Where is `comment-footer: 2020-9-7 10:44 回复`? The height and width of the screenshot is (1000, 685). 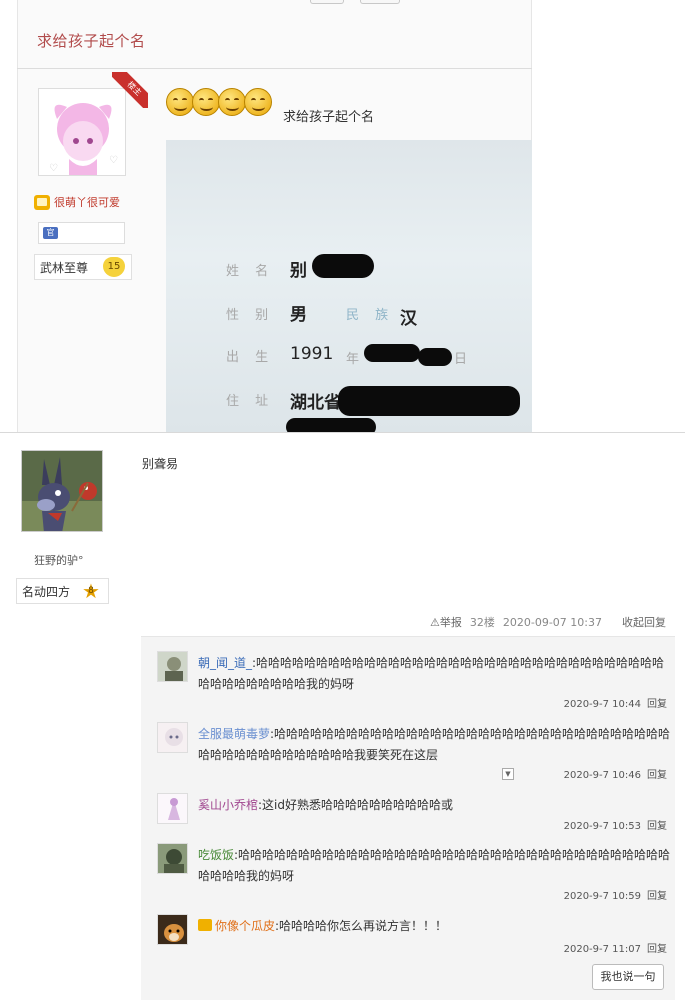
comment-footer: 2020-9-7 10:44 回复 is located at coordinates (615, 702).